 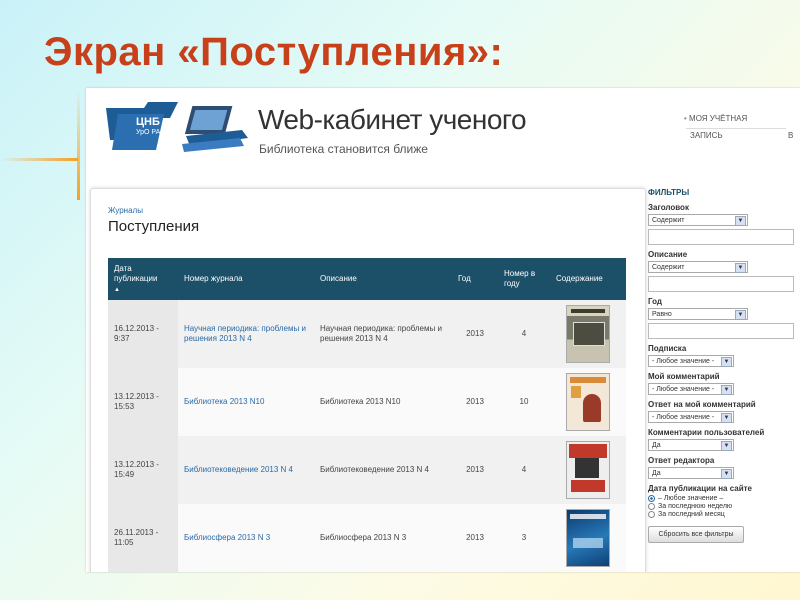 I want to click on library-logo: ЦНБ УрО РАН, so click(x=179, y=128).